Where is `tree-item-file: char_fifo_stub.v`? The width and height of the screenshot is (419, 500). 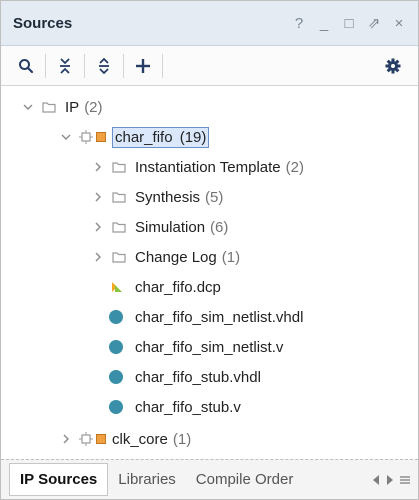
tree-item-file: char_fifo_stub.v is located at coordinates (209, 407).